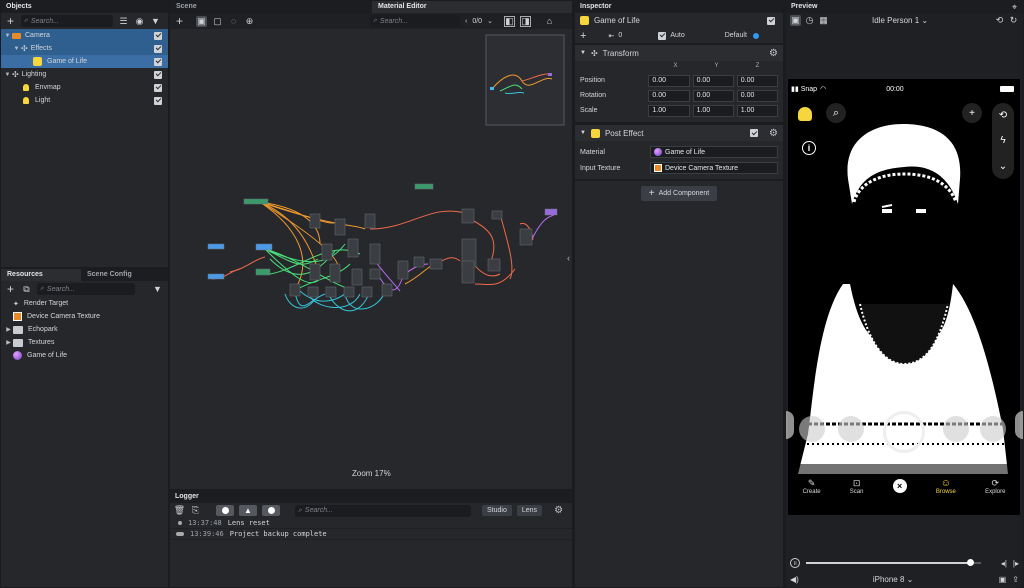  I want to click on collapse-panel-icon: ‹, so click(568, 258).